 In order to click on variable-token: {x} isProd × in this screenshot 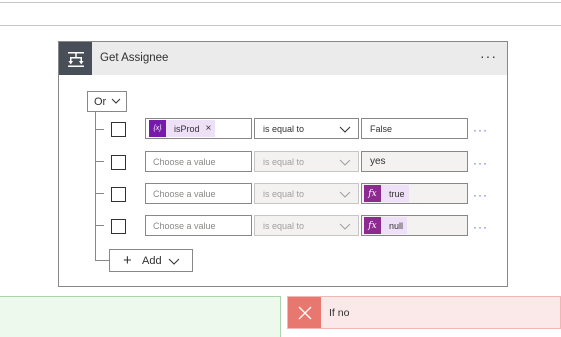, I will do `click(182, 128)`.